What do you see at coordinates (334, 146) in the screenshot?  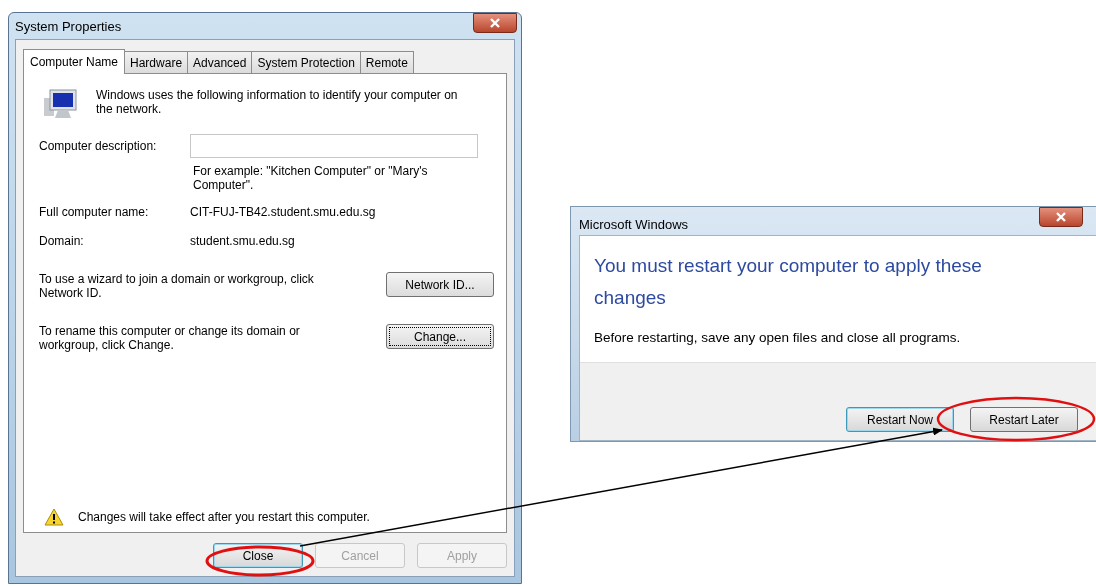 I see `description-field` at bounding box center [334, 146].